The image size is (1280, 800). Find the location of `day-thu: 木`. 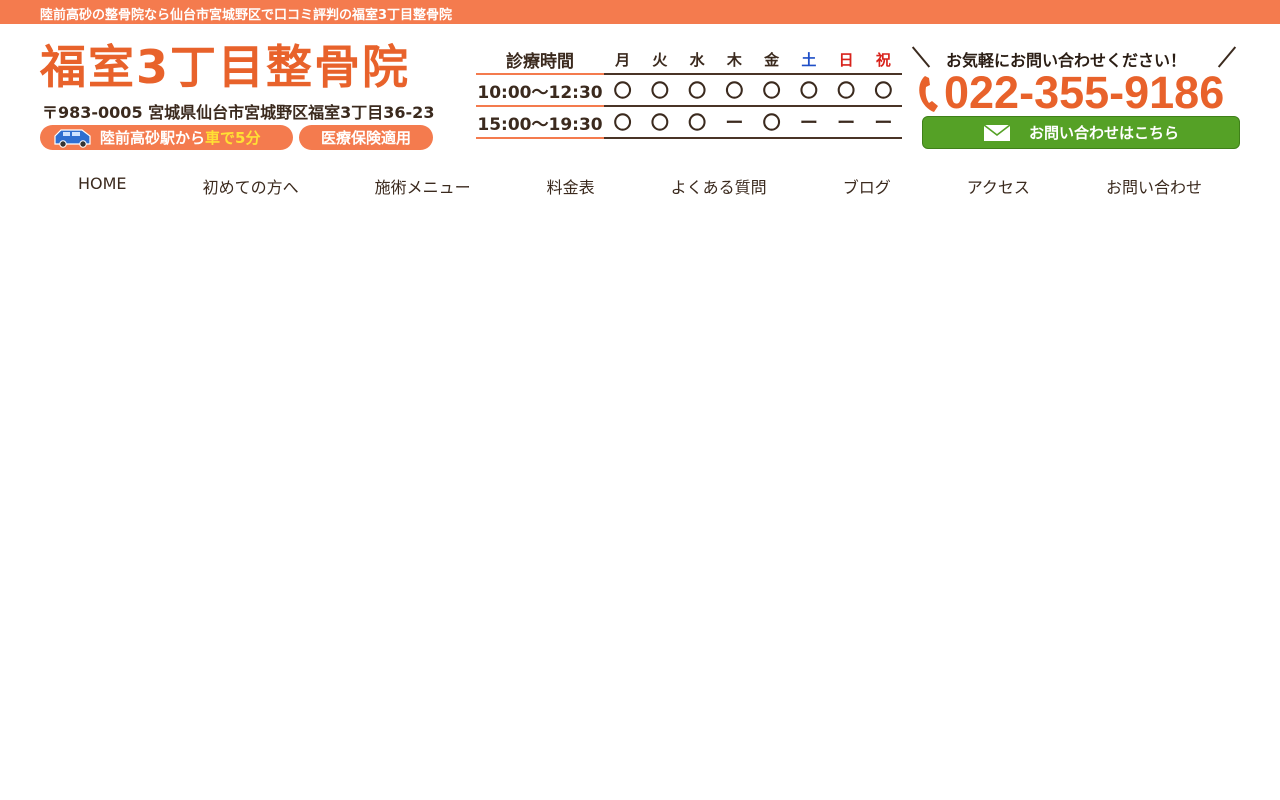

day-thu: 木 is located at coordinates (734, 60).